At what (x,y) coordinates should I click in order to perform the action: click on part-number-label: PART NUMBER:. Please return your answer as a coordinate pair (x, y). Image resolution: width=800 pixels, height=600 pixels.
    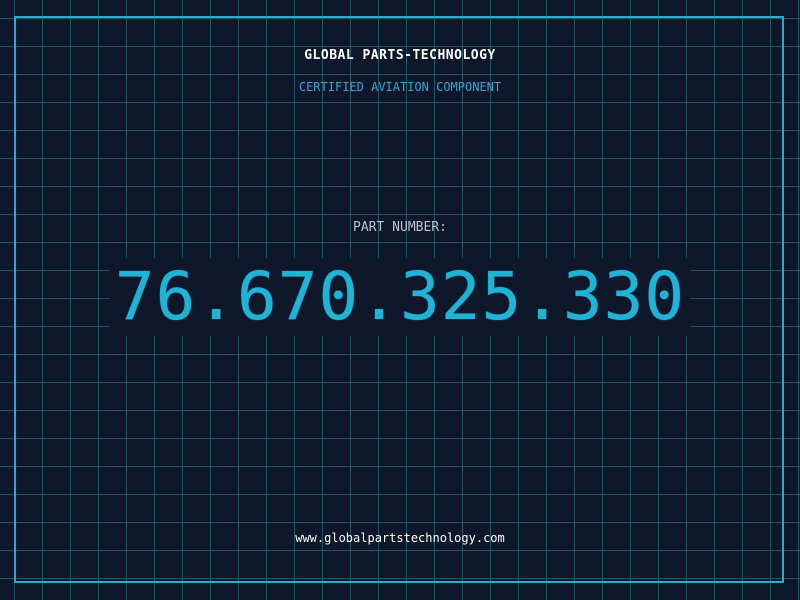
    Looking at the image, I should click on (400, 227).